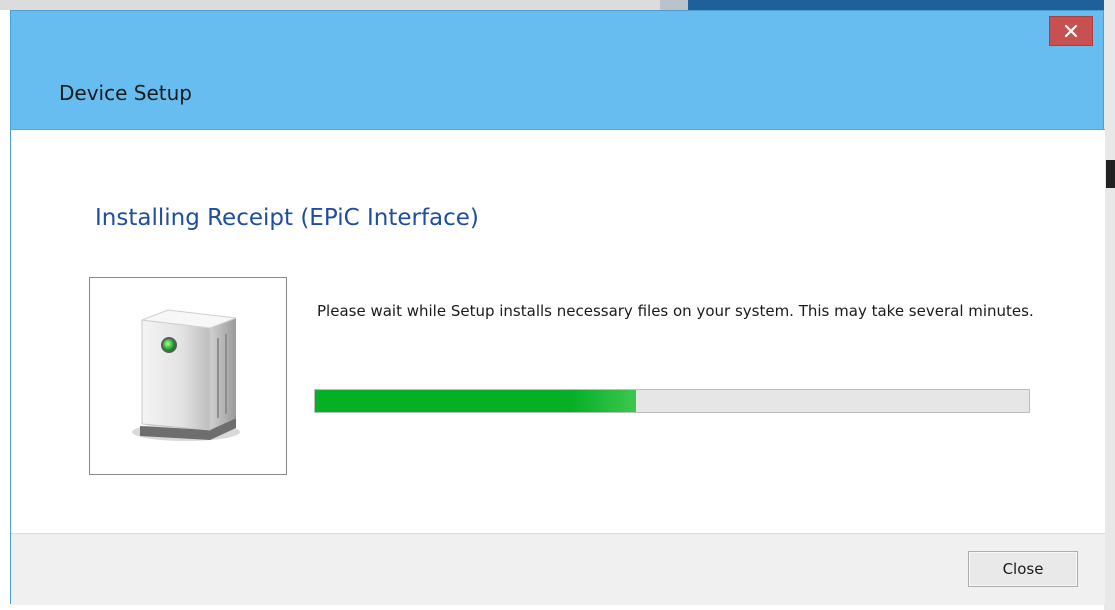 This screenshot has height=610, width=1115. What do you see at coordinates (476, 401) in the screenshot?
I see `progress-fill` at bounding box center [476, 401].